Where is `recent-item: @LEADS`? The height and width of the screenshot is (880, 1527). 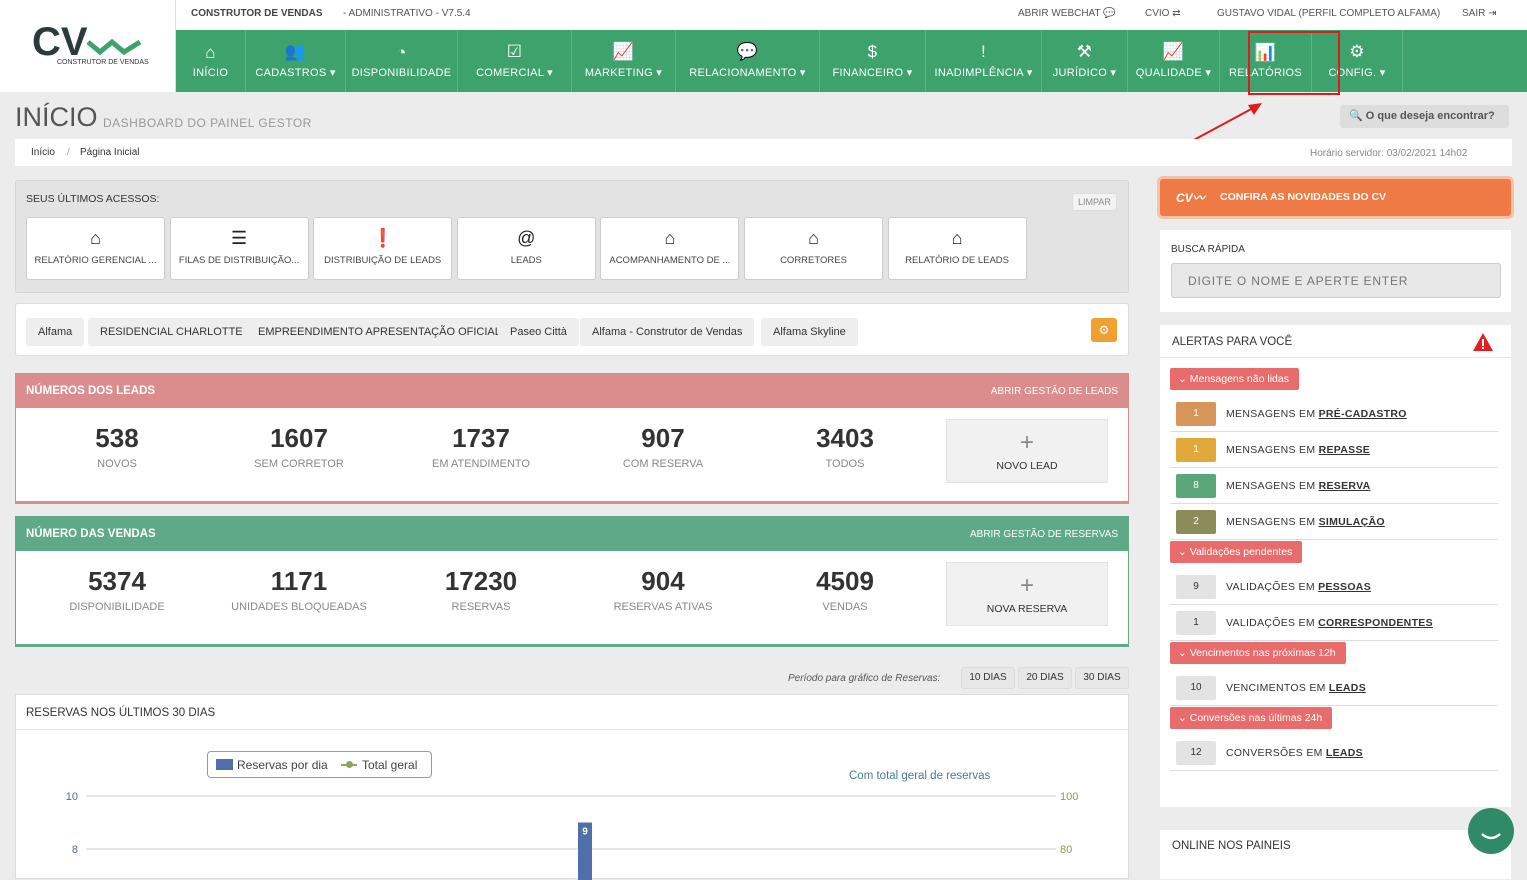 recent-item: @LEADS is located at coordinates (526, 248).